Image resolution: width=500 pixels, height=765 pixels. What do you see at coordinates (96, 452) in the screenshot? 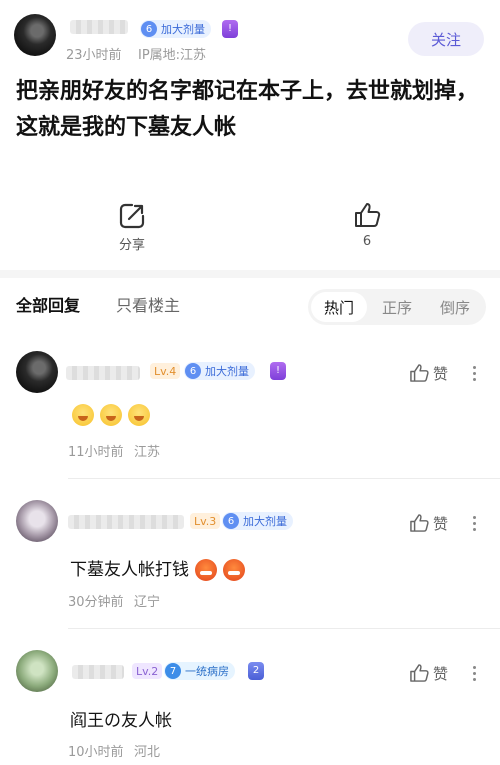
I see `comment-time: 11小时前` at bounding box center [96, 452].